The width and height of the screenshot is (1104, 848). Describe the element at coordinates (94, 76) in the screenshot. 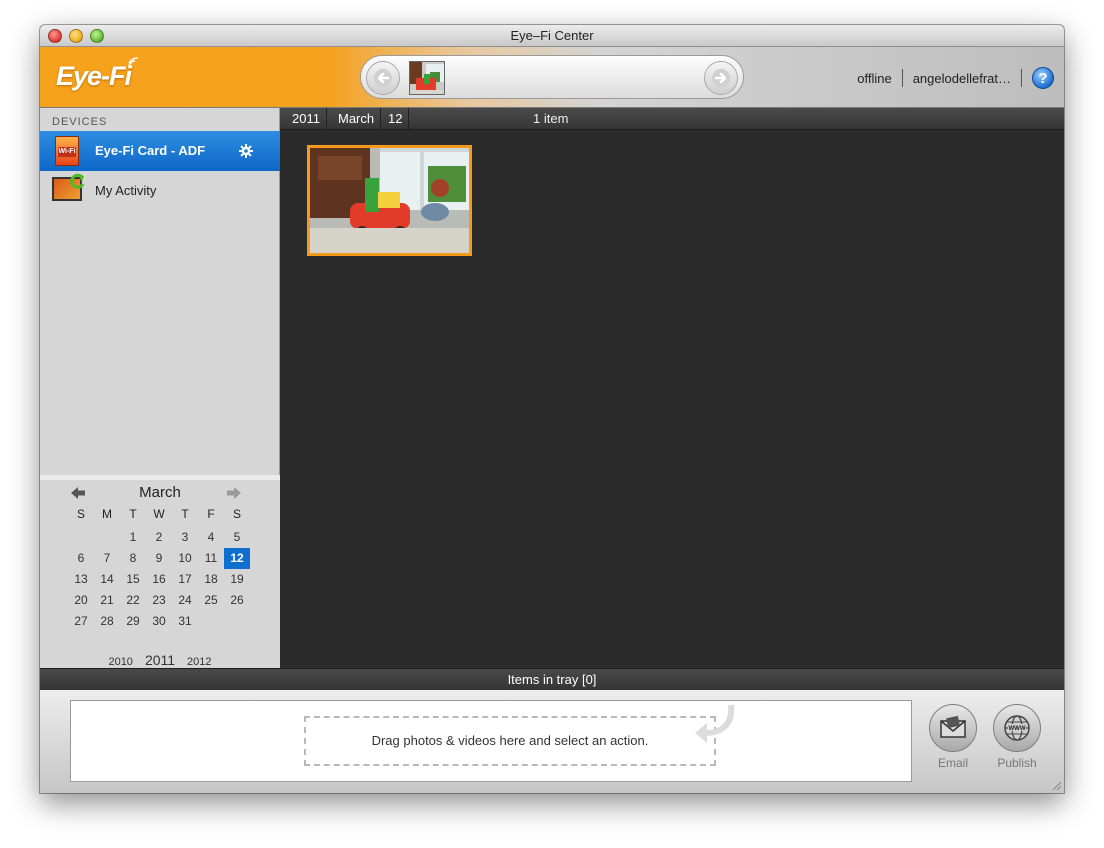

I see `eye-fi-logo: Eye-Fi` at that location.